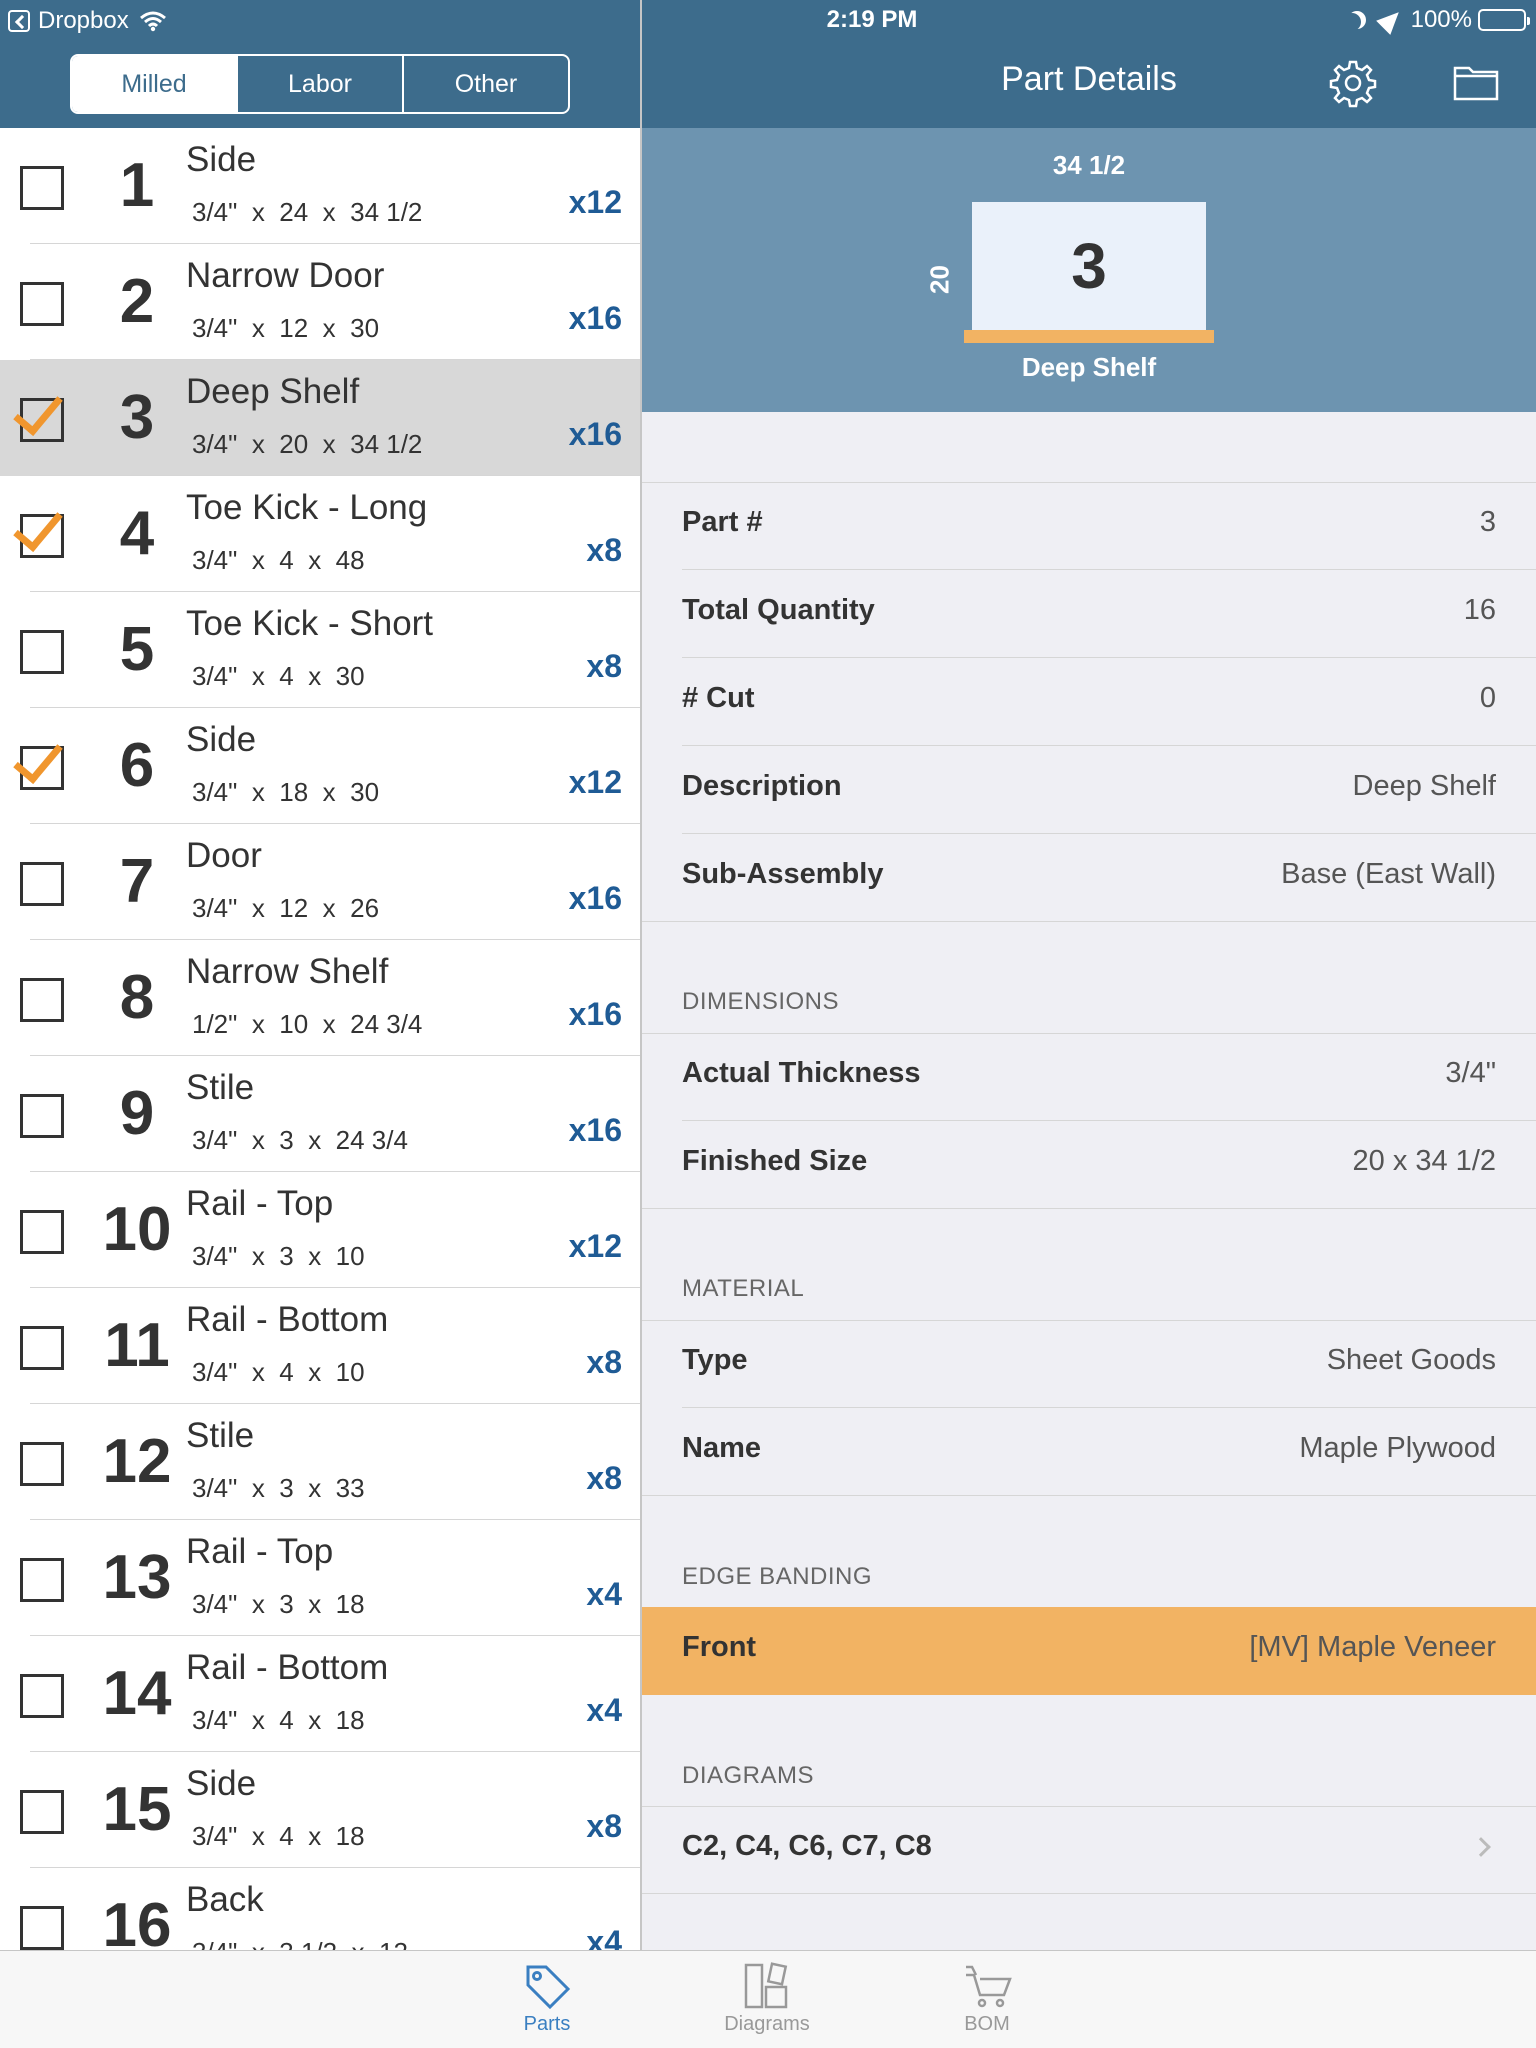 Image resolution: width=1536 pixels, height=2048 pixels. Describe the element at coordinates (320, 1810) in the screenshot. I see `list-item: 15 Side 3/4" x 4 x 18 x8` at that location.